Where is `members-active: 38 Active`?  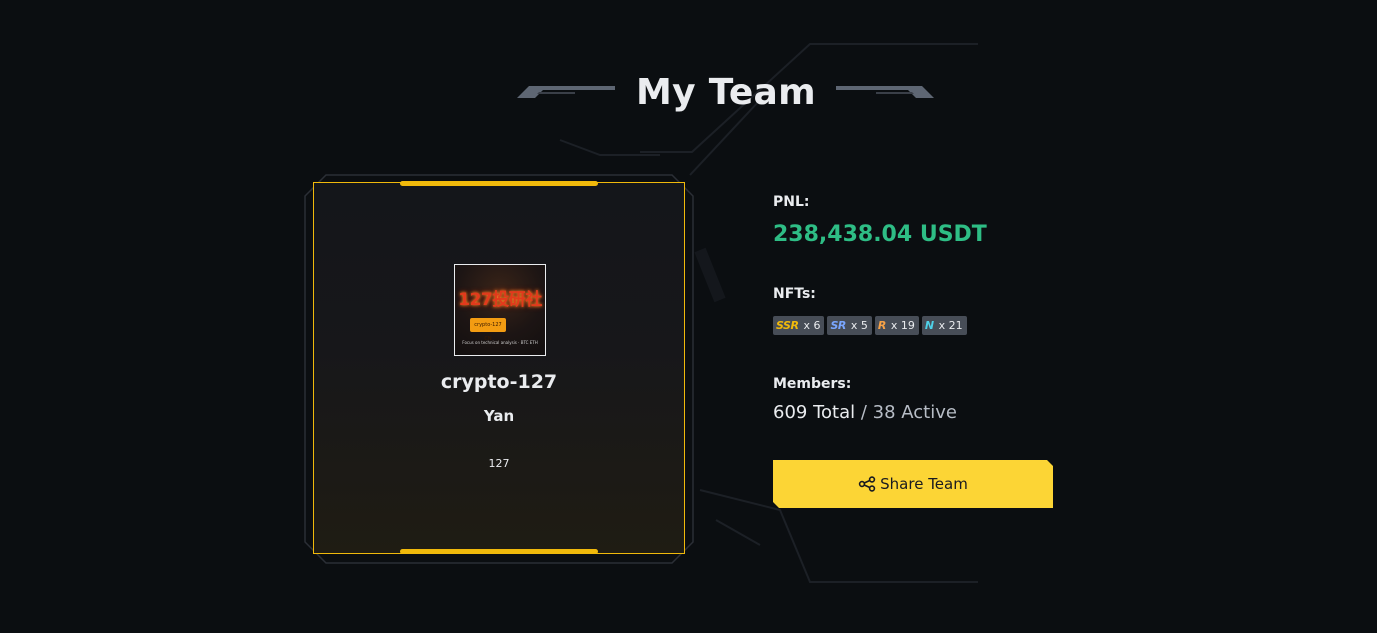 members-active: 38 Active is located at coordinates (914, 412).